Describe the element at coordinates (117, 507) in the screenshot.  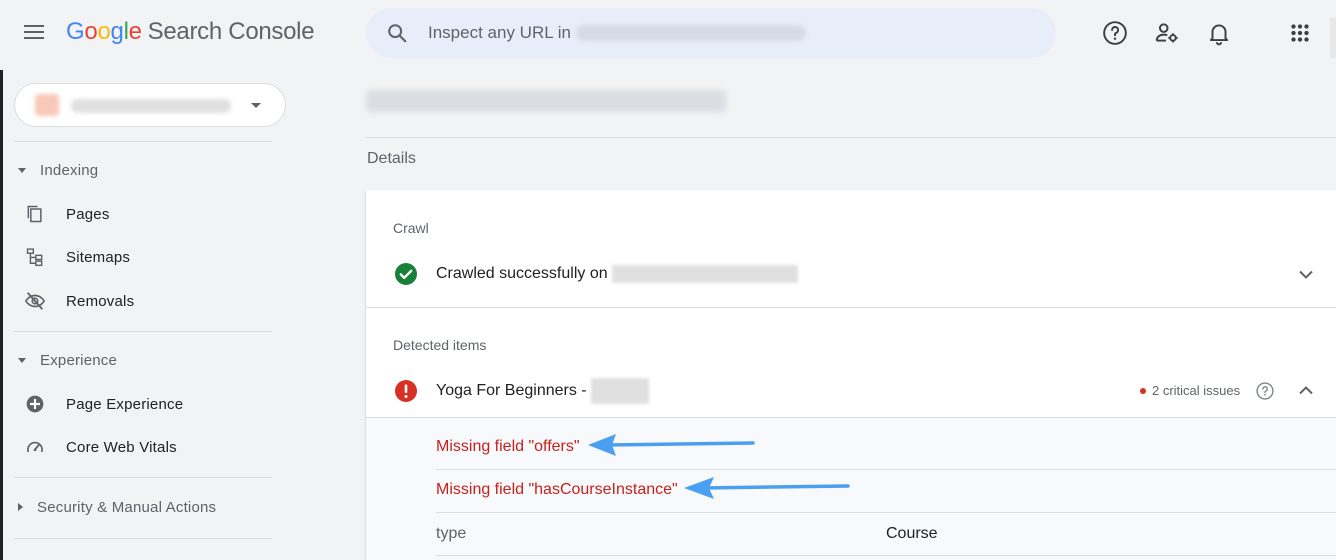
I see `sidebar-section-security: Security & Manual Actions` at that location.